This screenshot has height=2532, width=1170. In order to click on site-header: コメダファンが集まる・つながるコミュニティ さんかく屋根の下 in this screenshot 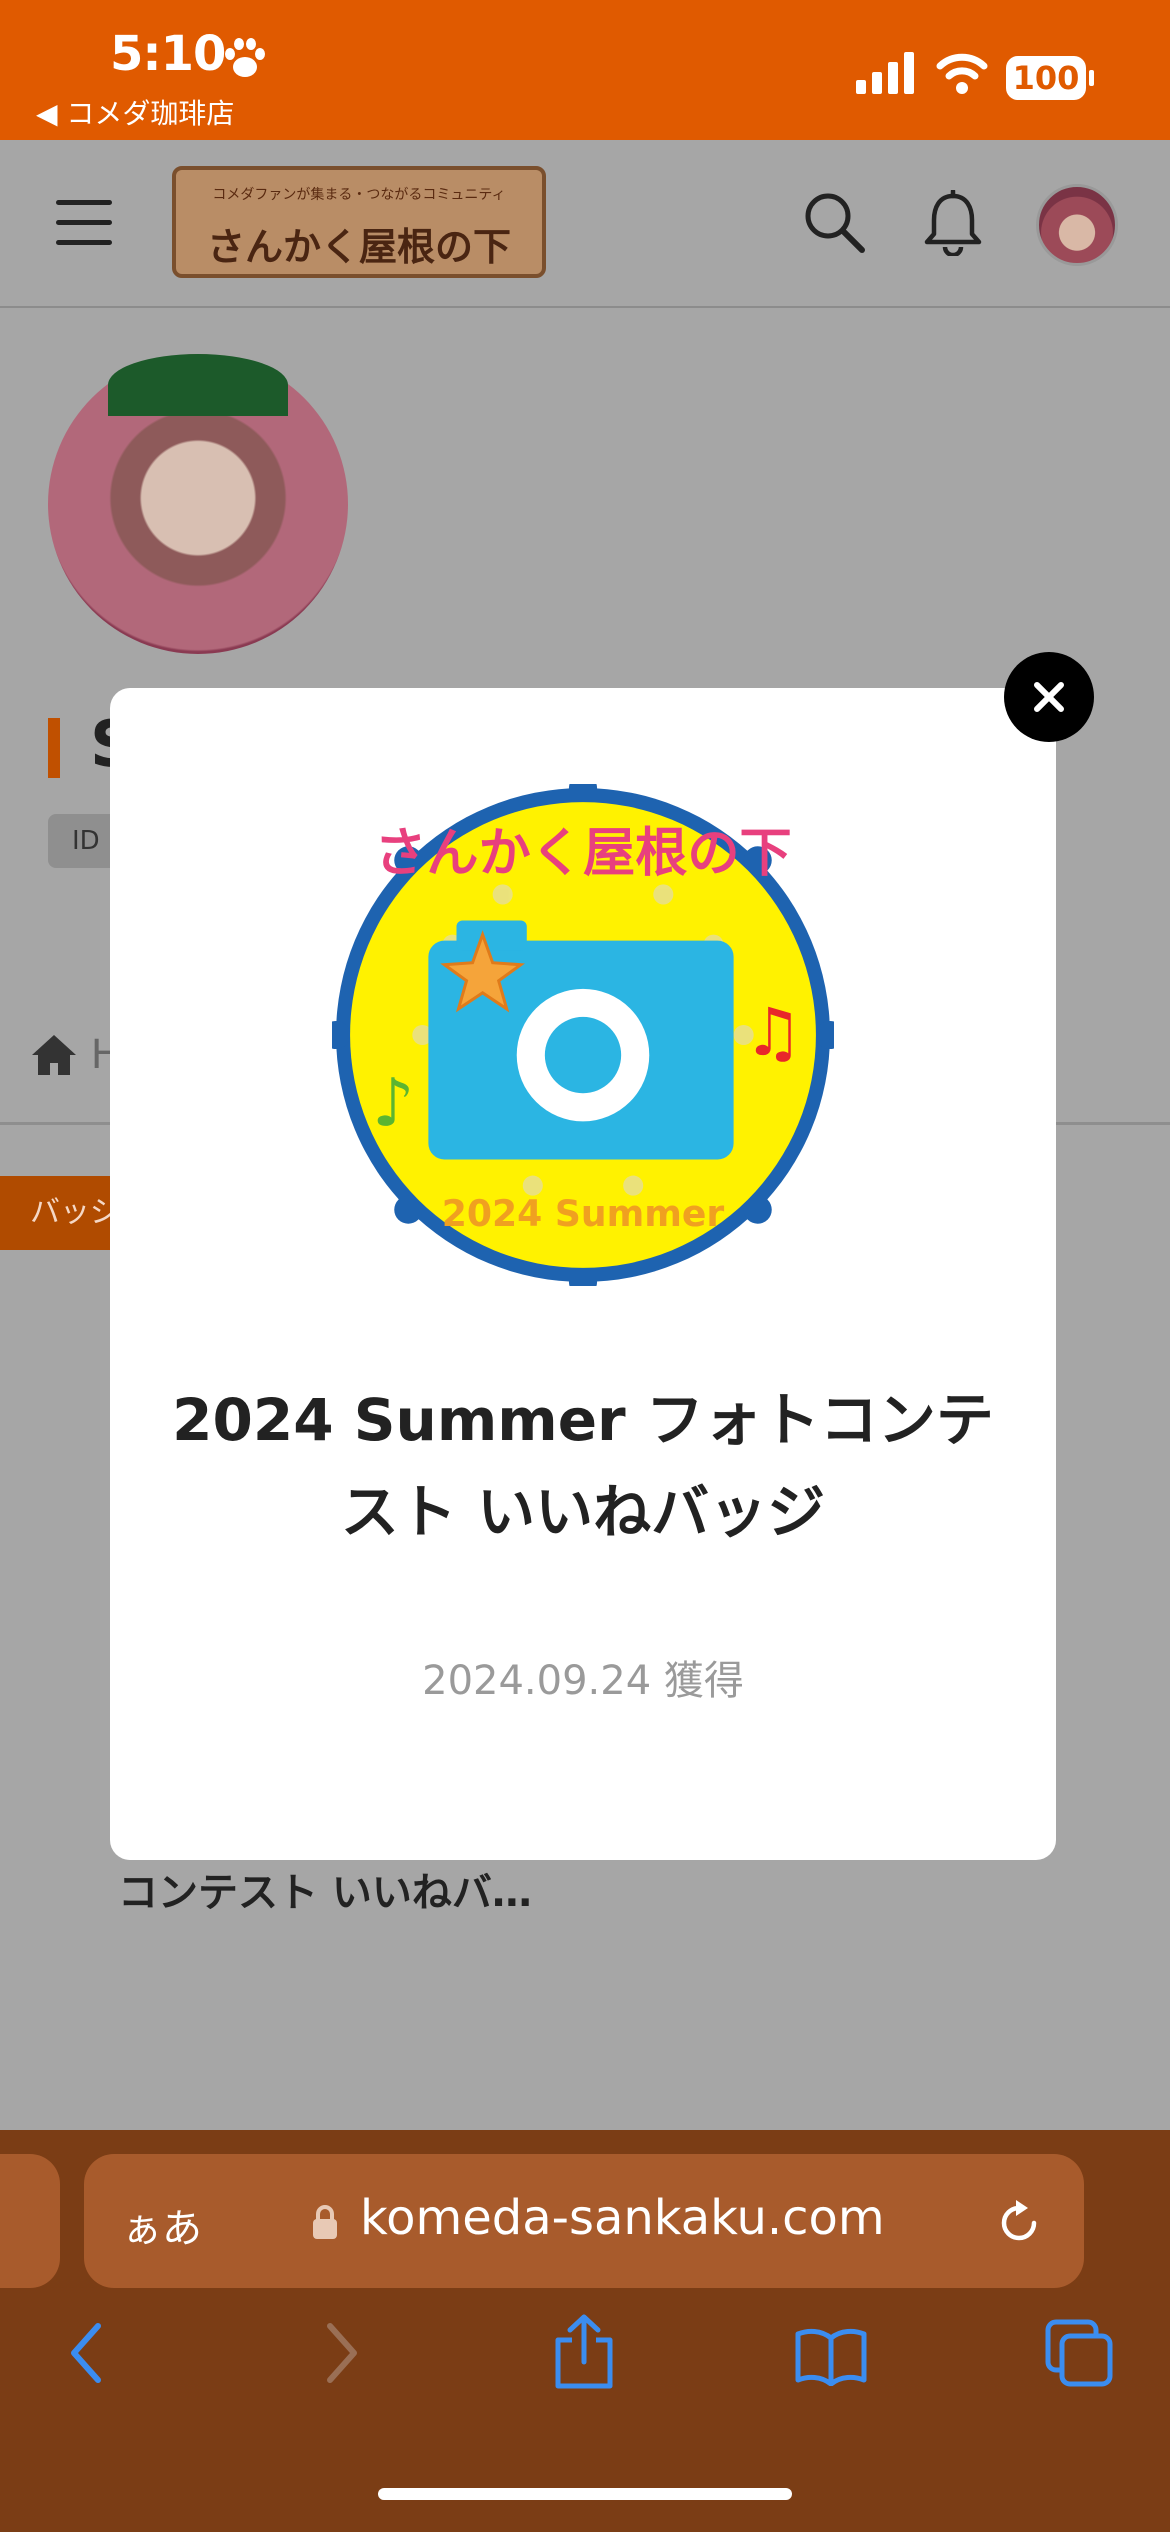, I will do `click(585, 224)`.